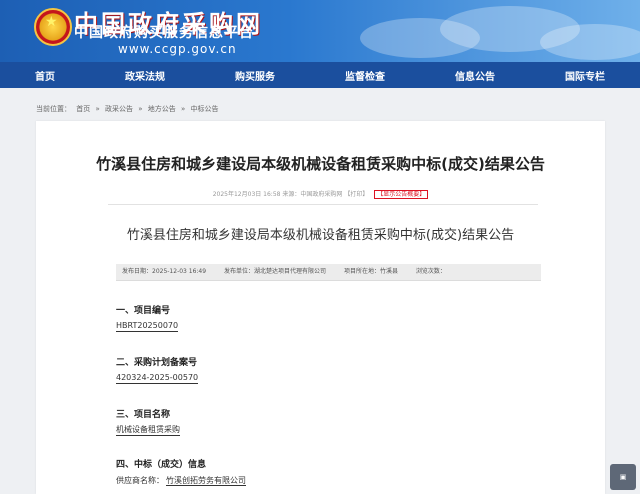 This screenshot has height=494, width=640. Describe the element at coordinates (119, 109) in the screenshot. I see `breadcrumb-procurement: 政采公告` at that location.